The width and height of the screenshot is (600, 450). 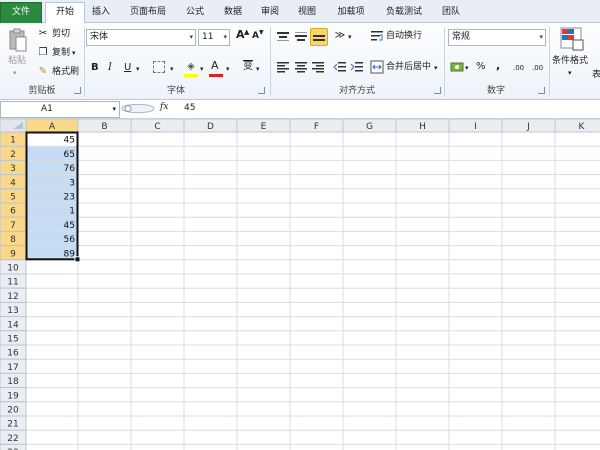 I want to click on comma-button: ,, so click(x=498, y=66).